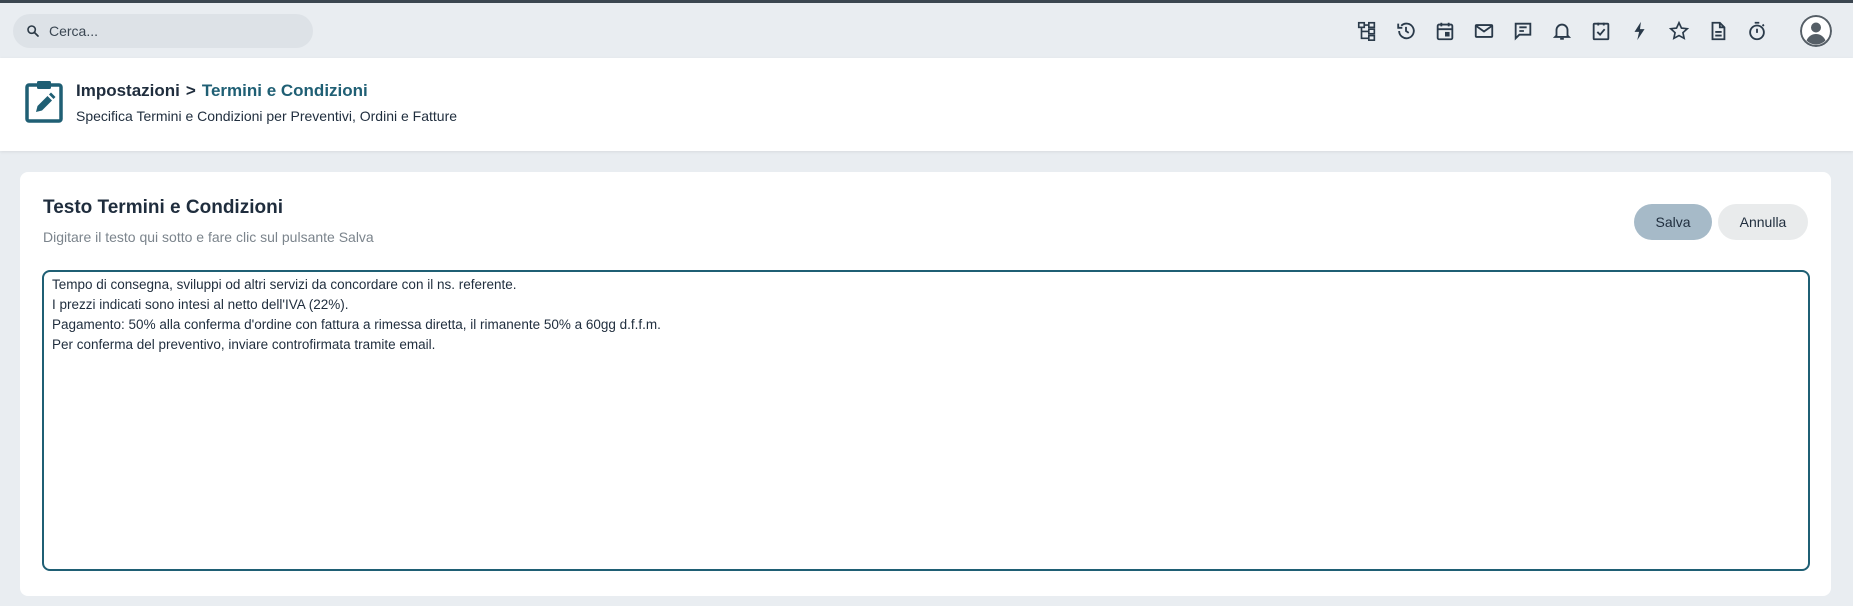  What do you see at coordinates (174, 31) in the screenshot?
I see `search-input` at bounding box center [174, 31].